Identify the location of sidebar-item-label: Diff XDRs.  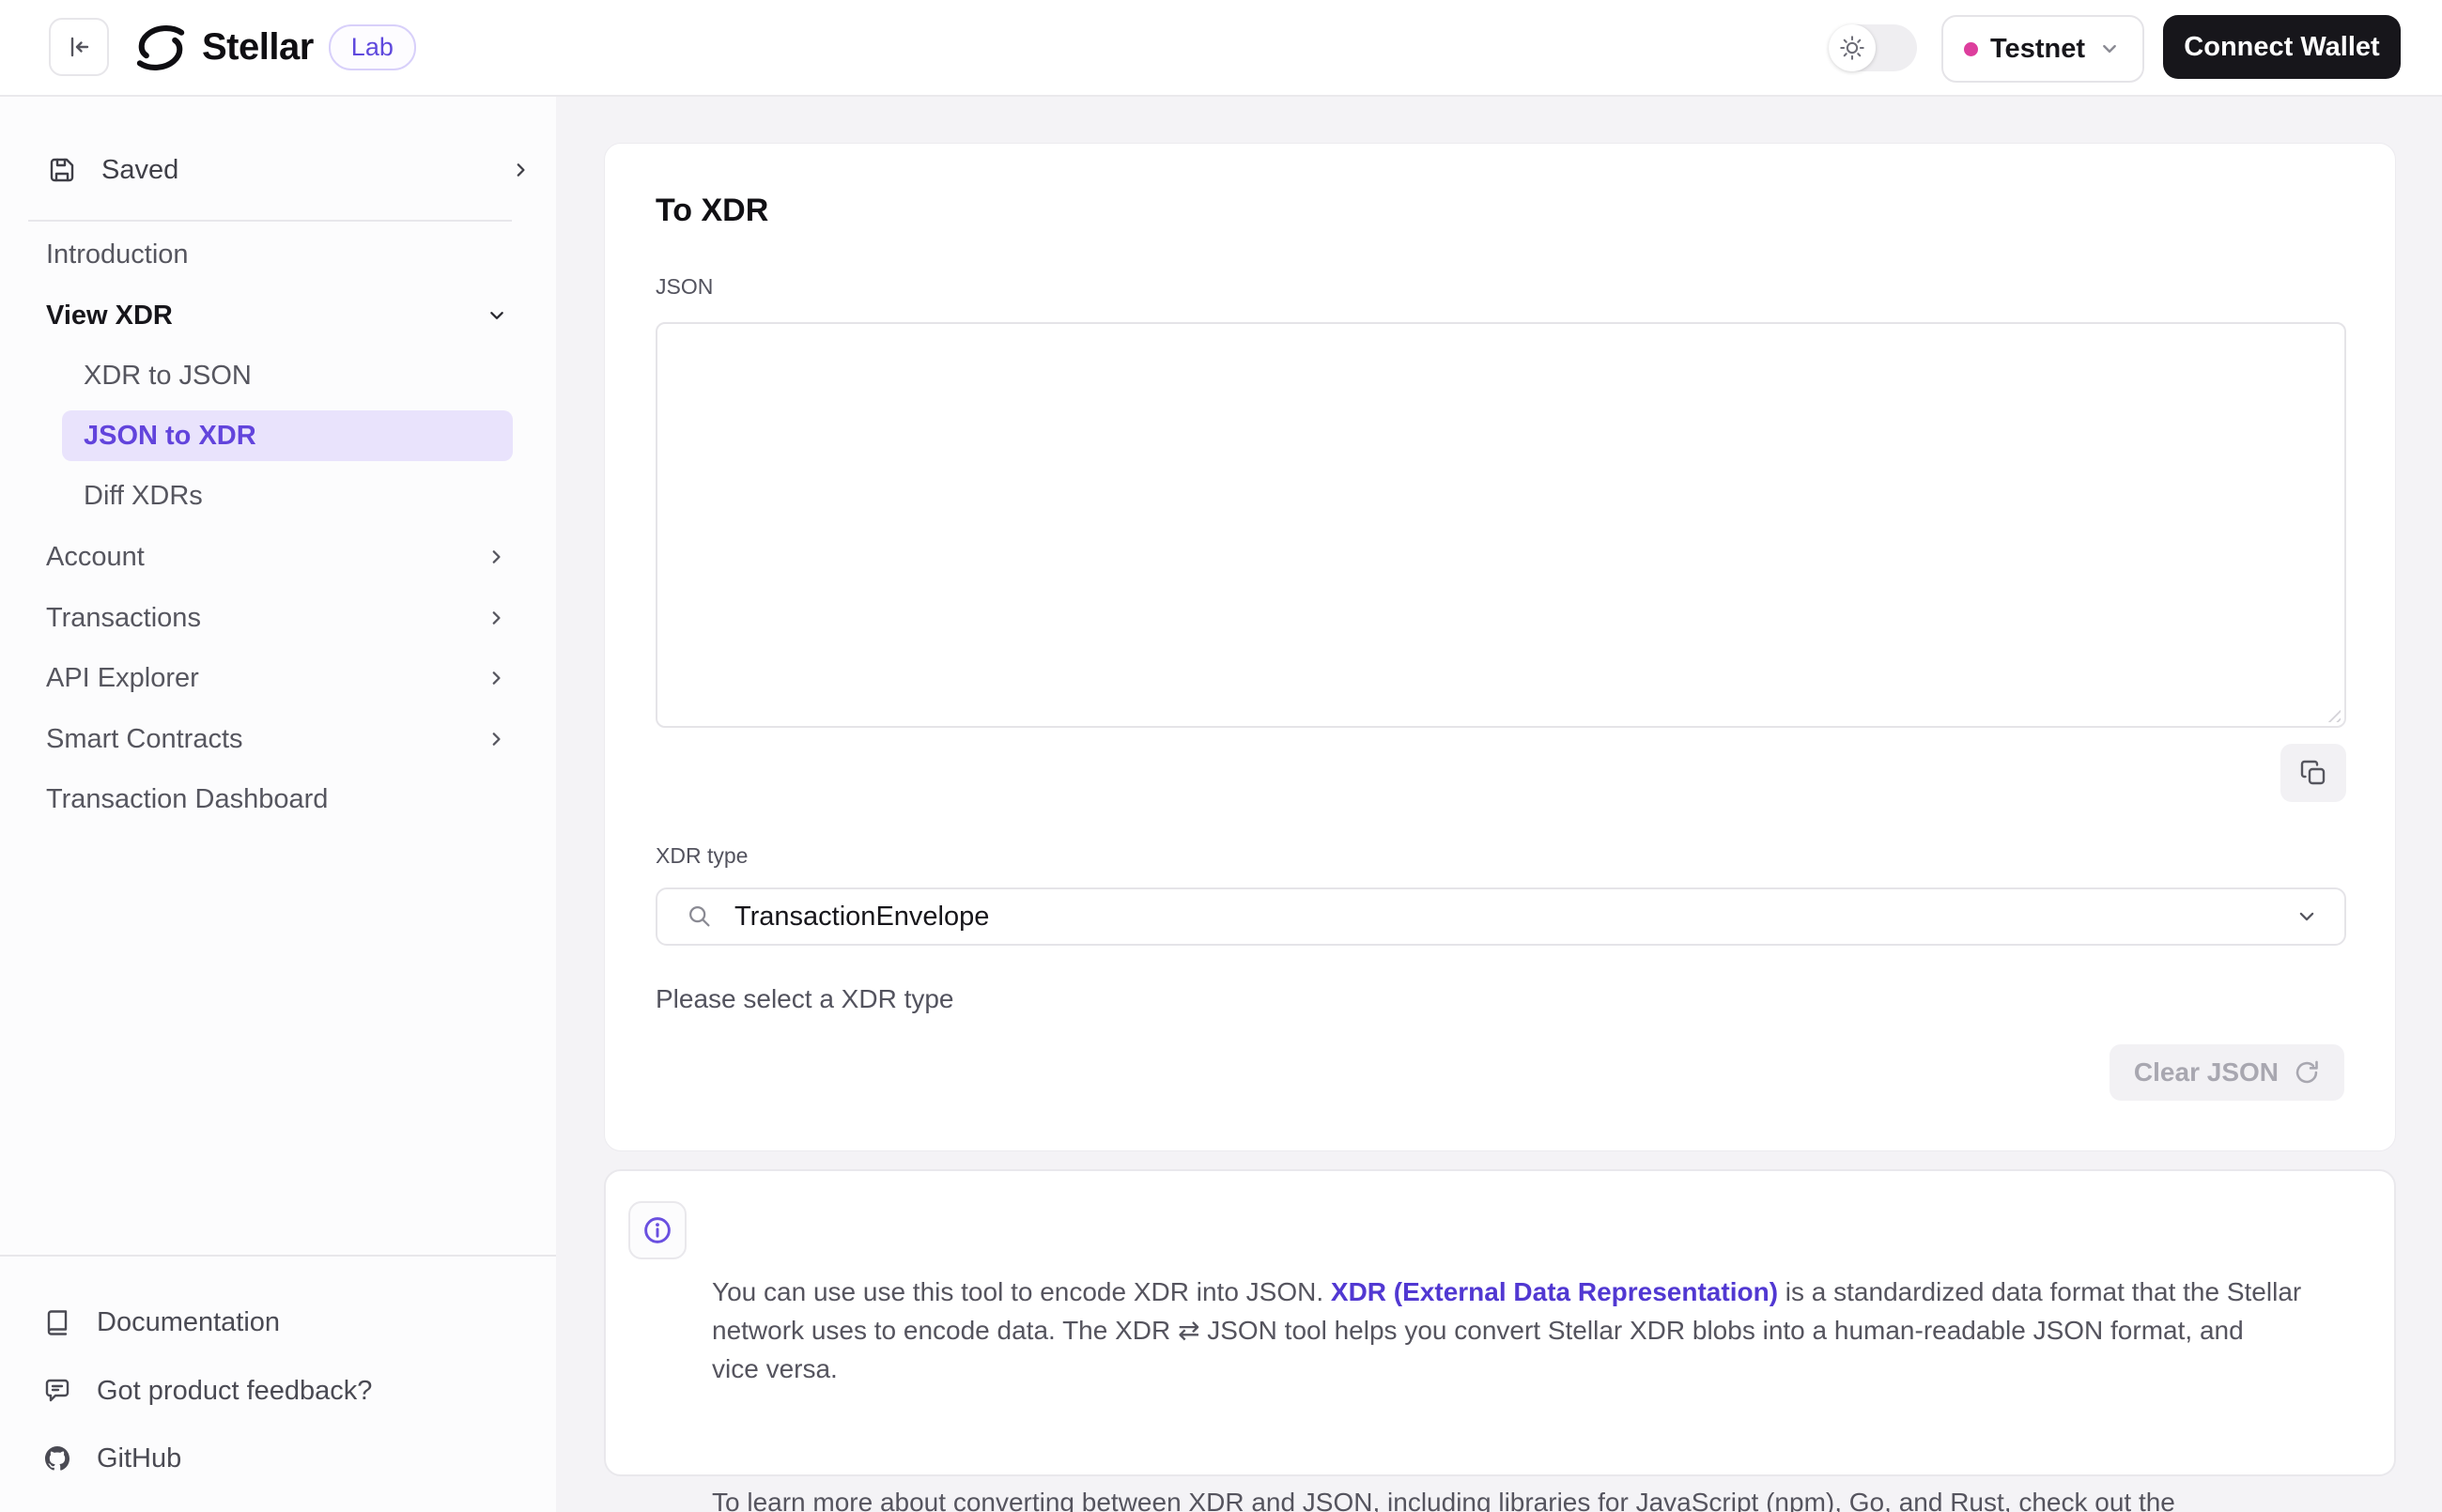
(143, 496).